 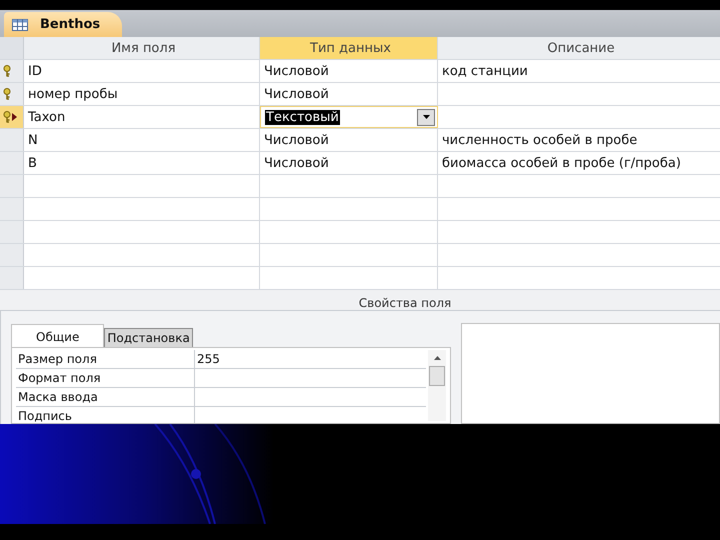 I want to click on property-name: Формат поля, so click(x=105, y=378).